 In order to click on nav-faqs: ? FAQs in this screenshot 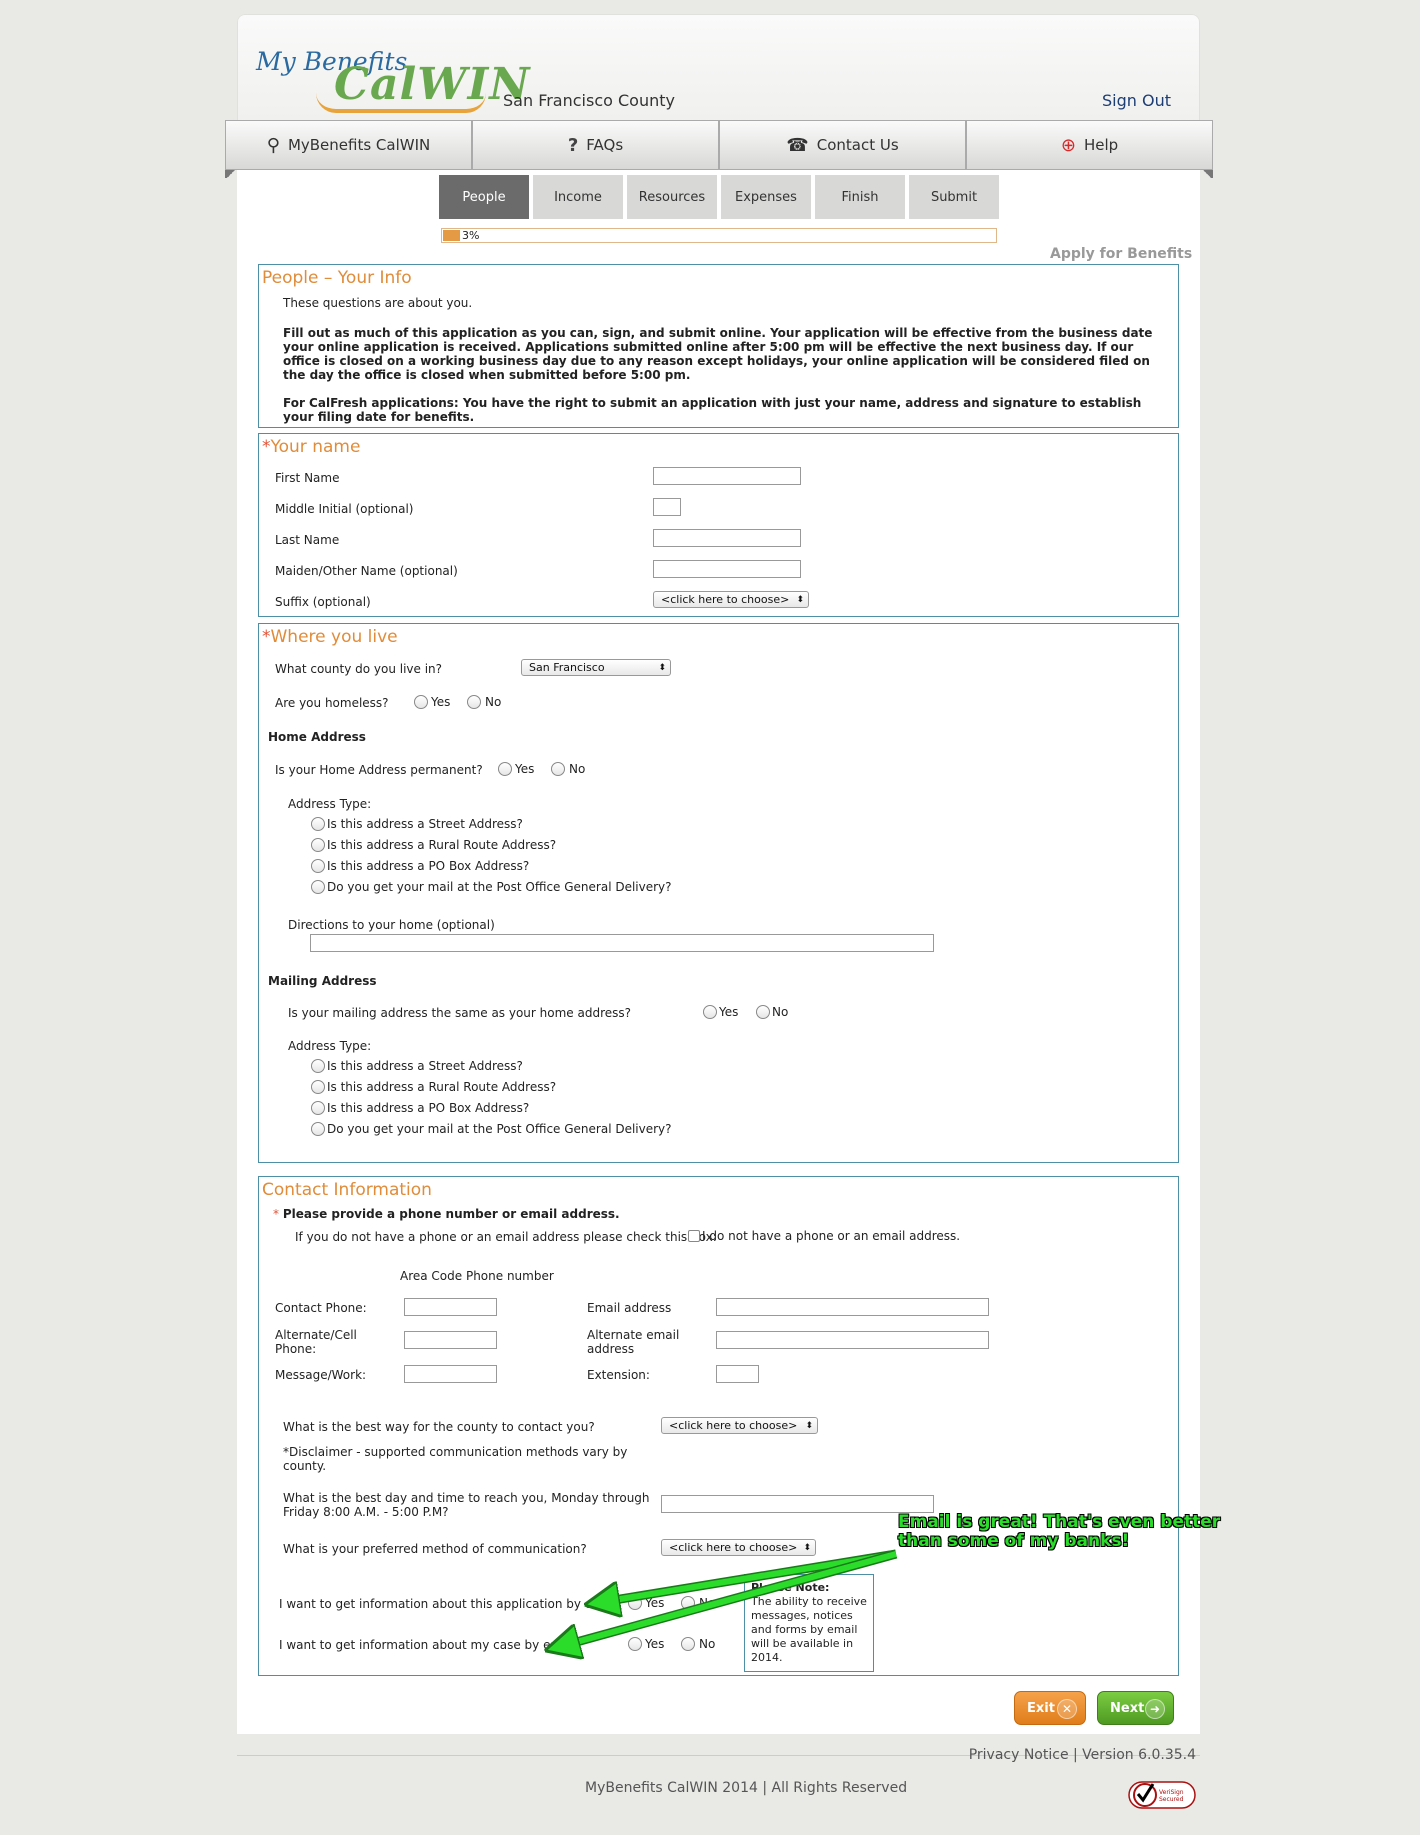, I will do `click(595, 145)`.